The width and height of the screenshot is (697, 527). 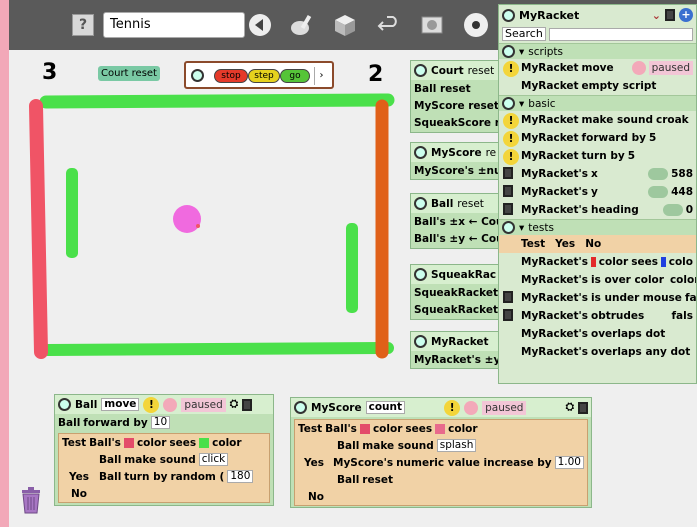 What do you see at coordinates (672, 120) in the screenshot?
I see `tile-value: croak` at bounding box center [672, 120].